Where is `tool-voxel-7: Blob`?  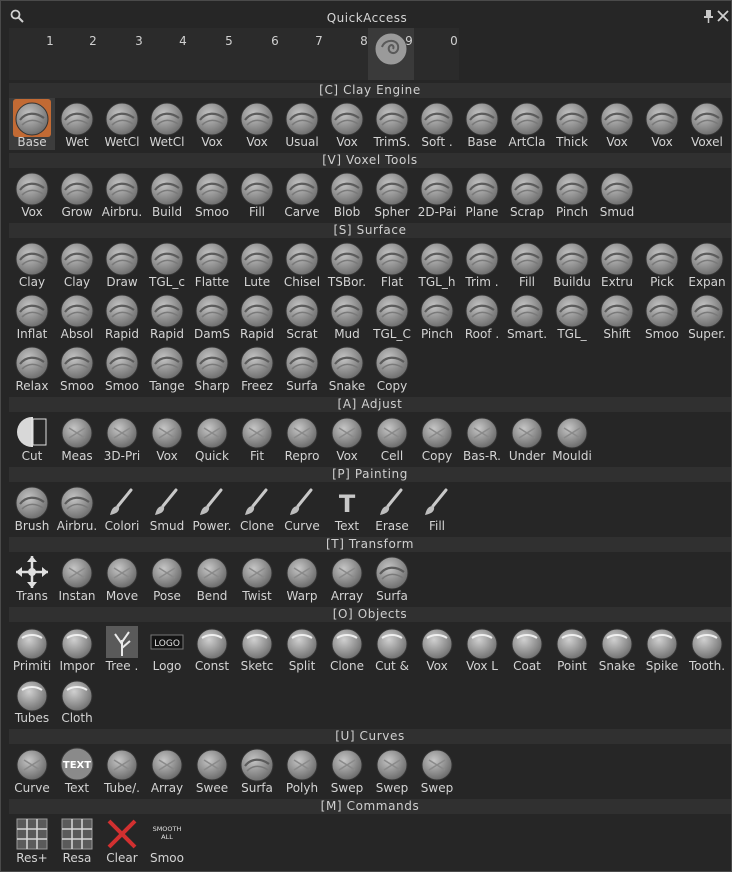 tool-voxel-7: Blob is located at coordinates (347, 194).